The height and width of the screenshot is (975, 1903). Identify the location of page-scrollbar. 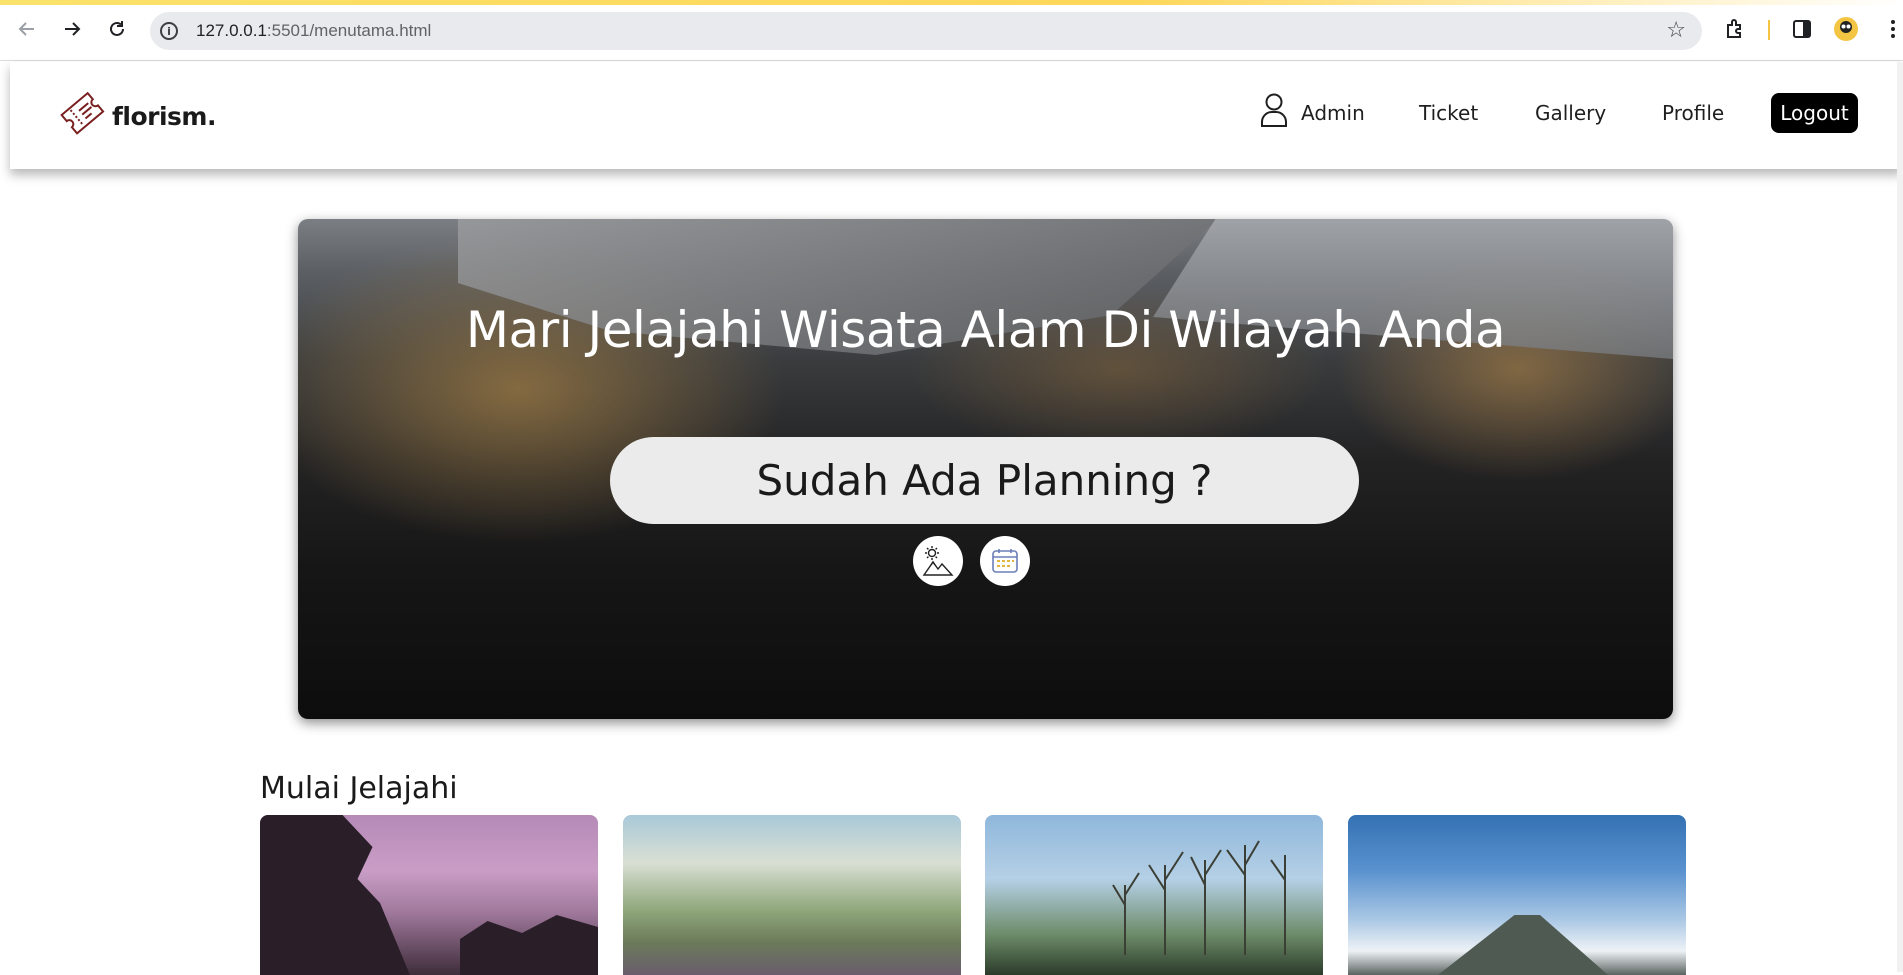
(1900, 517).